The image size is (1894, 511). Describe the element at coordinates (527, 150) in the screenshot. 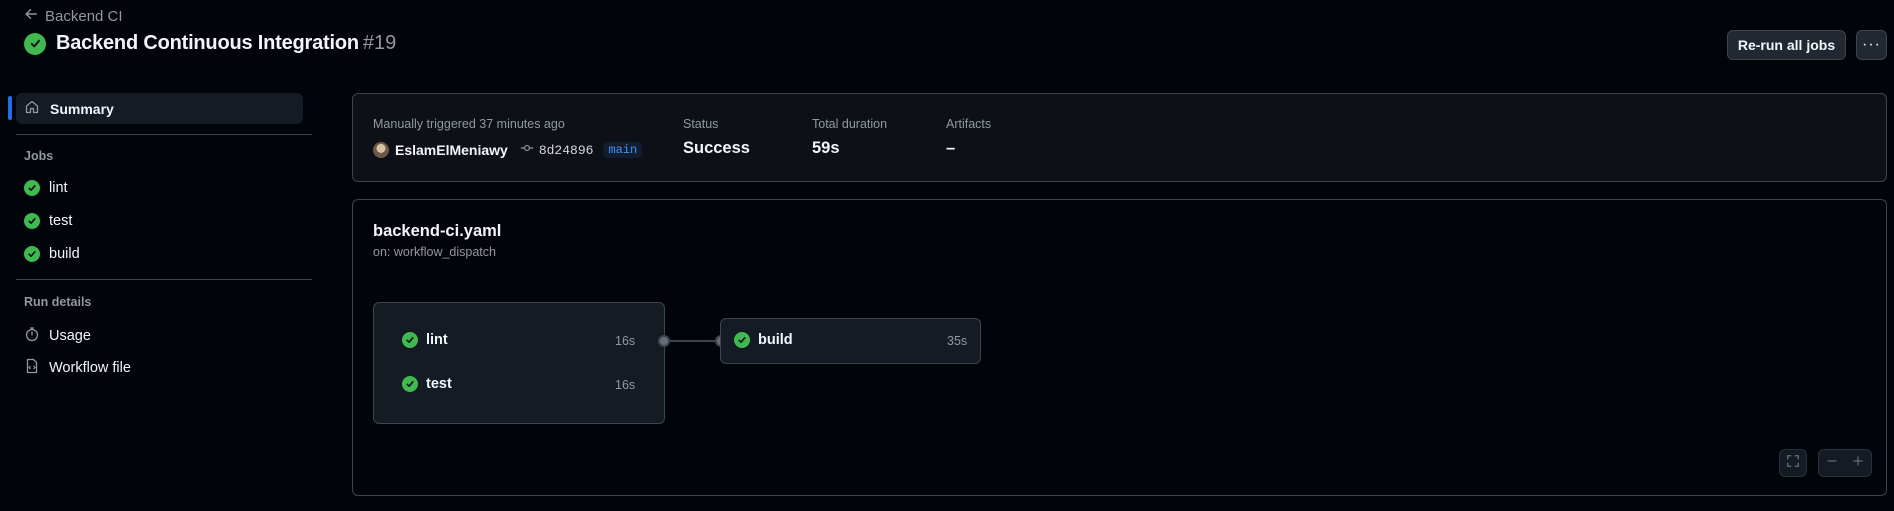

I see `git-commit-icon` at that location.